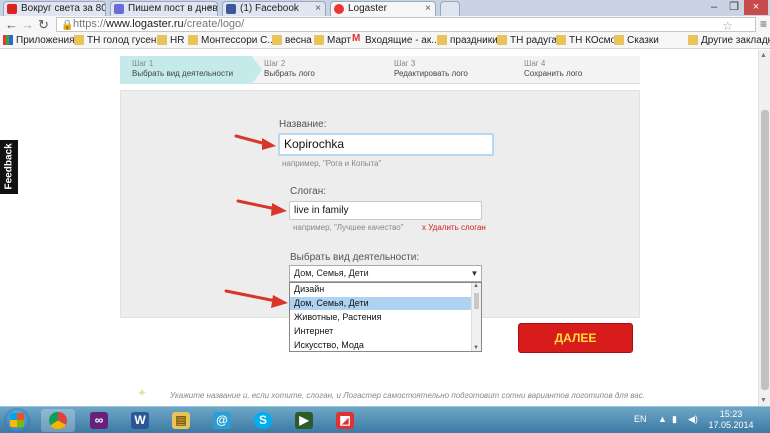 Image resolution: width=770 pixels, height=433 pixels. What do you see at coordinates (45, 40) in the screenshot?
I see `bookmark-label: Приложения` at bounding box center [45, 40].